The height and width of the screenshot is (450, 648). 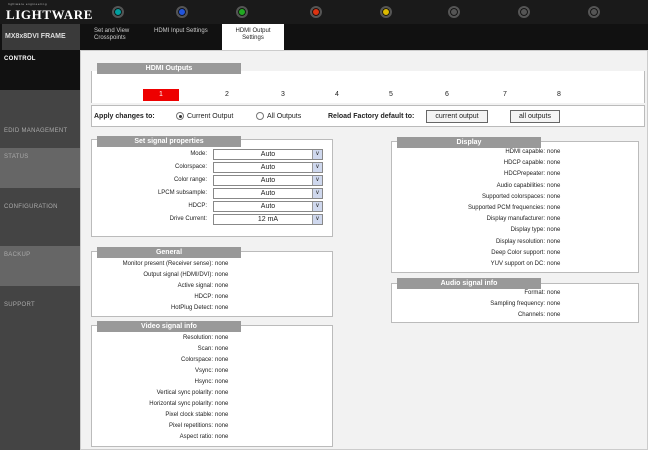 What do you see at coordinates (40, 266) in the screenshot?
I see `sidebar-item-backup: BACKUP` at bounding box center [40, 266].